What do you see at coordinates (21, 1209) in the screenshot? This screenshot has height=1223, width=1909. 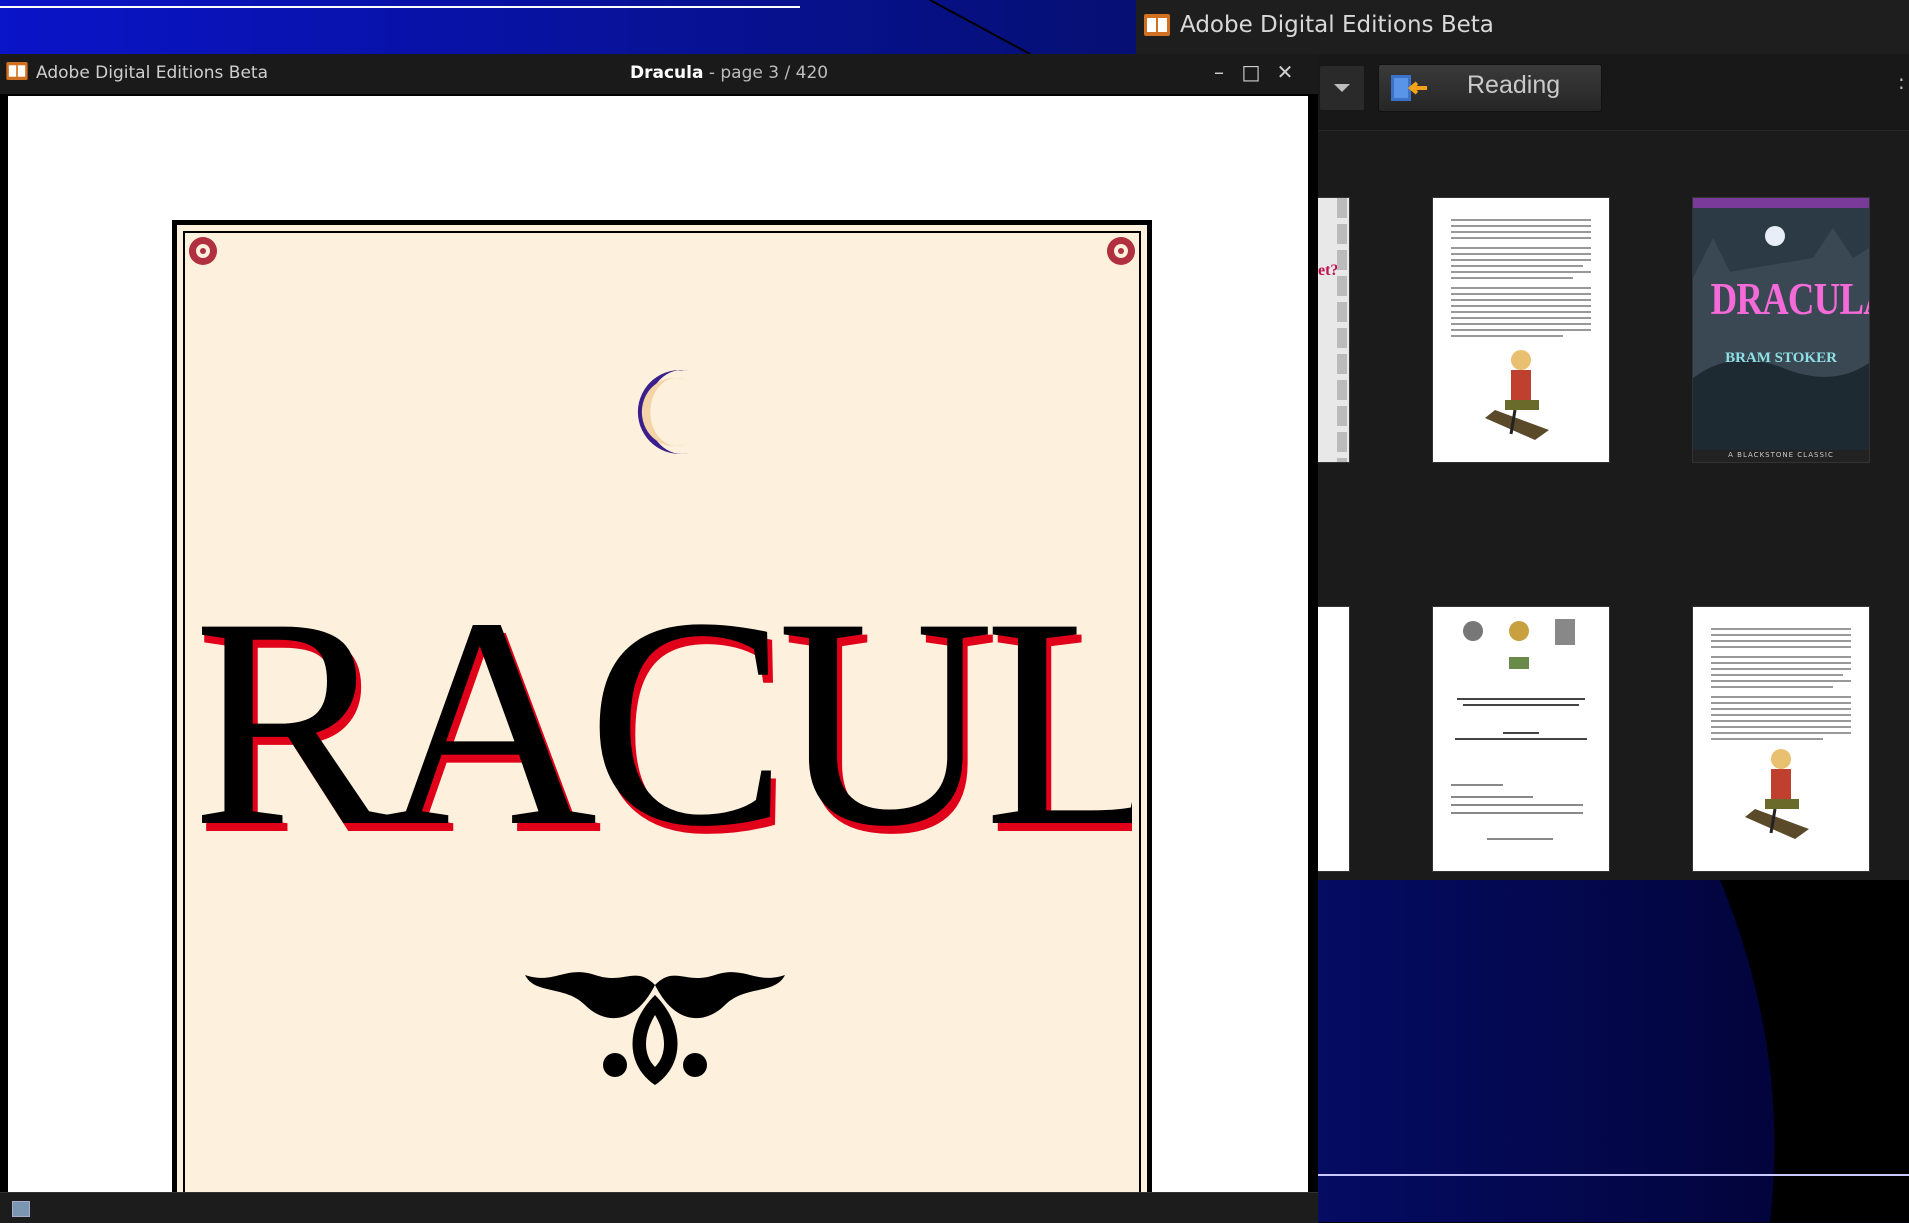 I see `panel-toggle-icon` at bounding box center [21, 1209].